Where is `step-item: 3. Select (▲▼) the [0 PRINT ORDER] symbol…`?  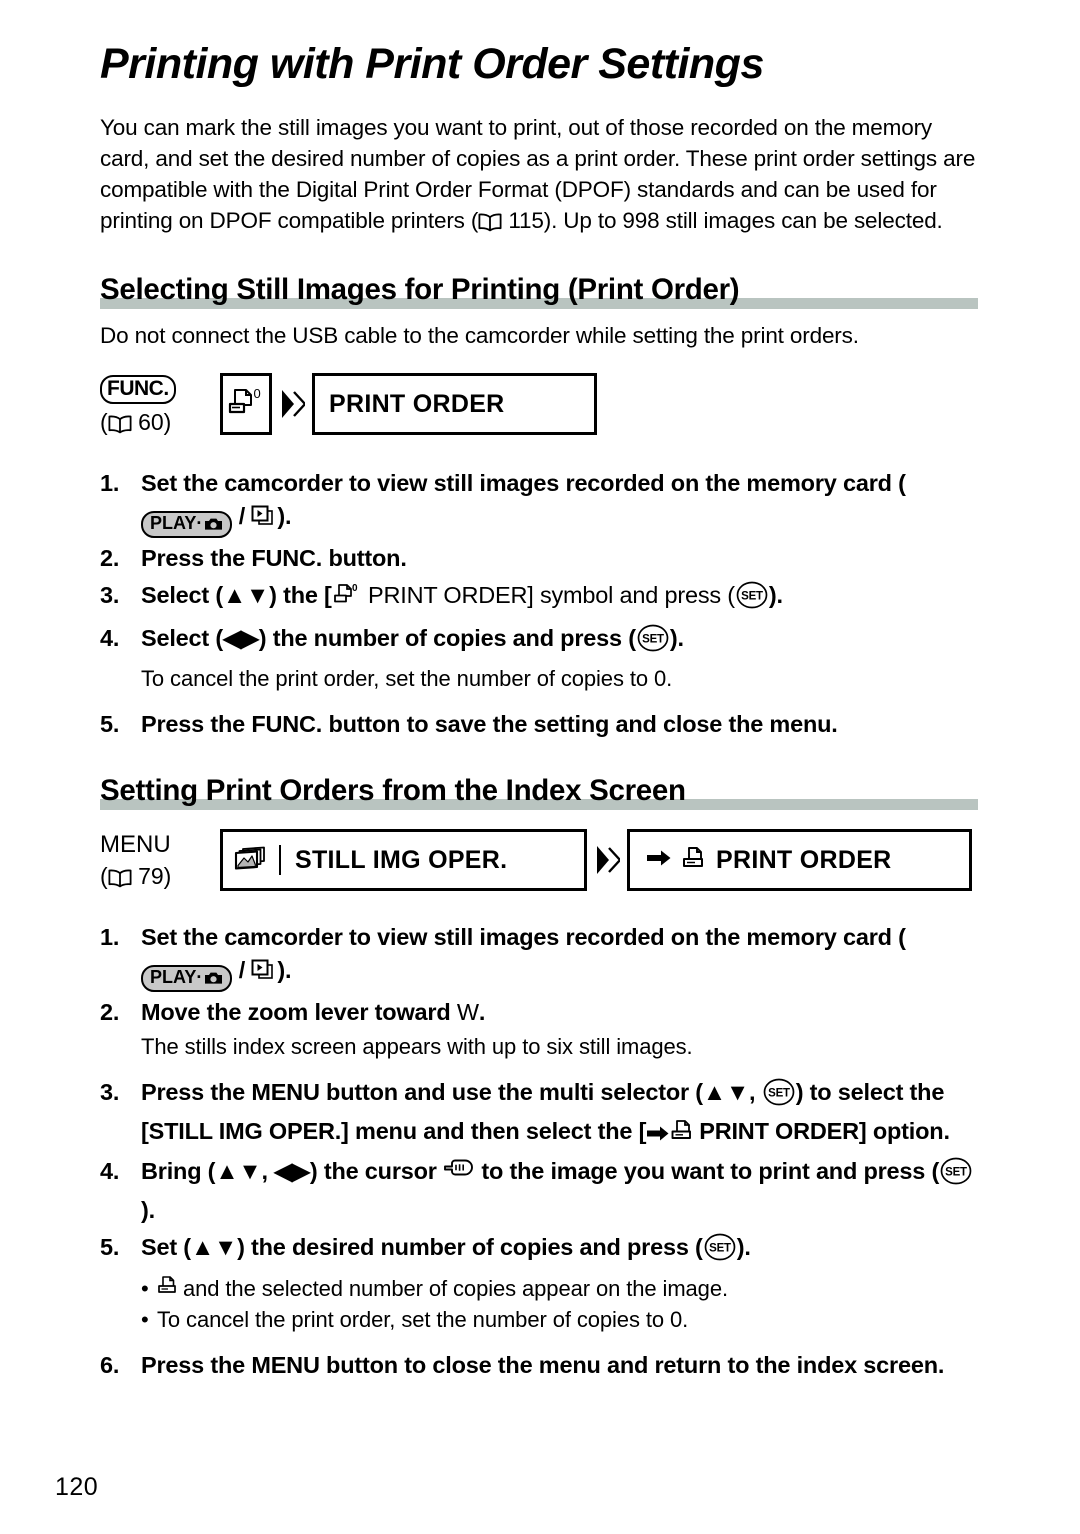 step-item: 3. Select (▲▼) the [0 PRINT ORDER] symbol… is located at coordinates (539, 598).